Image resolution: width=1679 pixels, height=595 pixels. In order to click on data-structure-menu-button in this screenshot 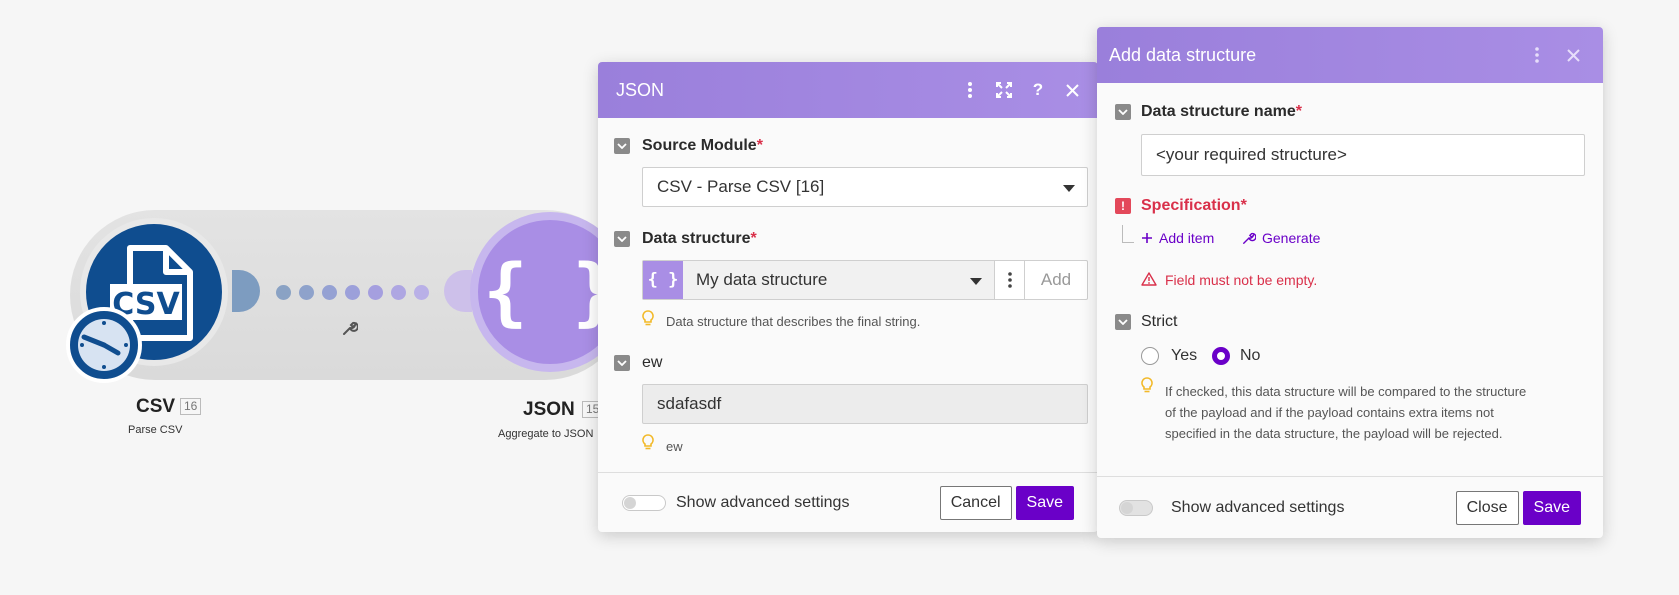, I will do `click(1010, 280)`.